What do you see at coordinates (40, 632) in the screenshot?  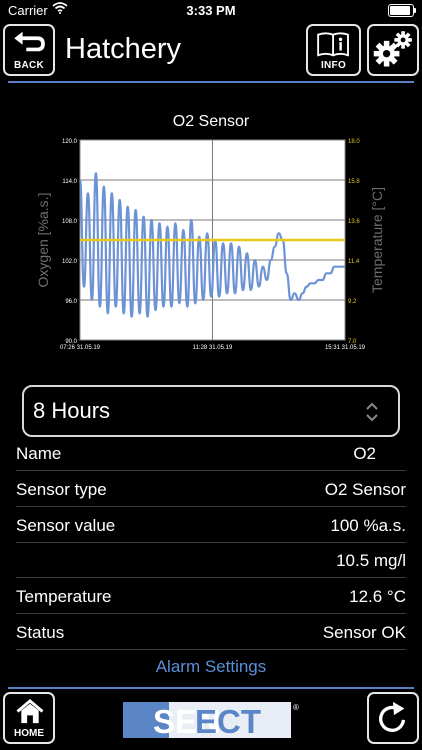 I see `detail-key: Status` at bounding box center [40, 632].